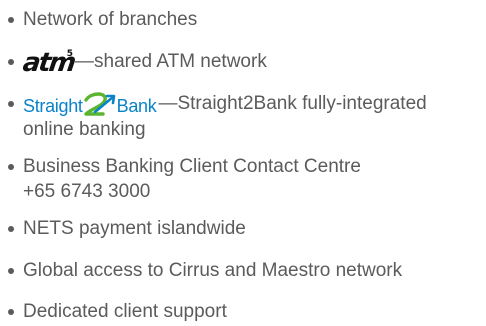 This screenshot has width=486, height=326. I want to click on list-item-content: atm 5 —shared ATM network, so click(251, 63).